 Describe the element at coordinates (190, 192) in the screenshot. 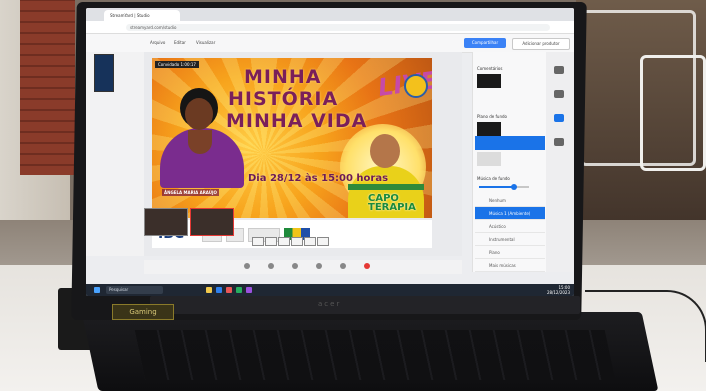

I see `guest-name-label: ÂNGELA MARIA ARAÚJO` at that location.